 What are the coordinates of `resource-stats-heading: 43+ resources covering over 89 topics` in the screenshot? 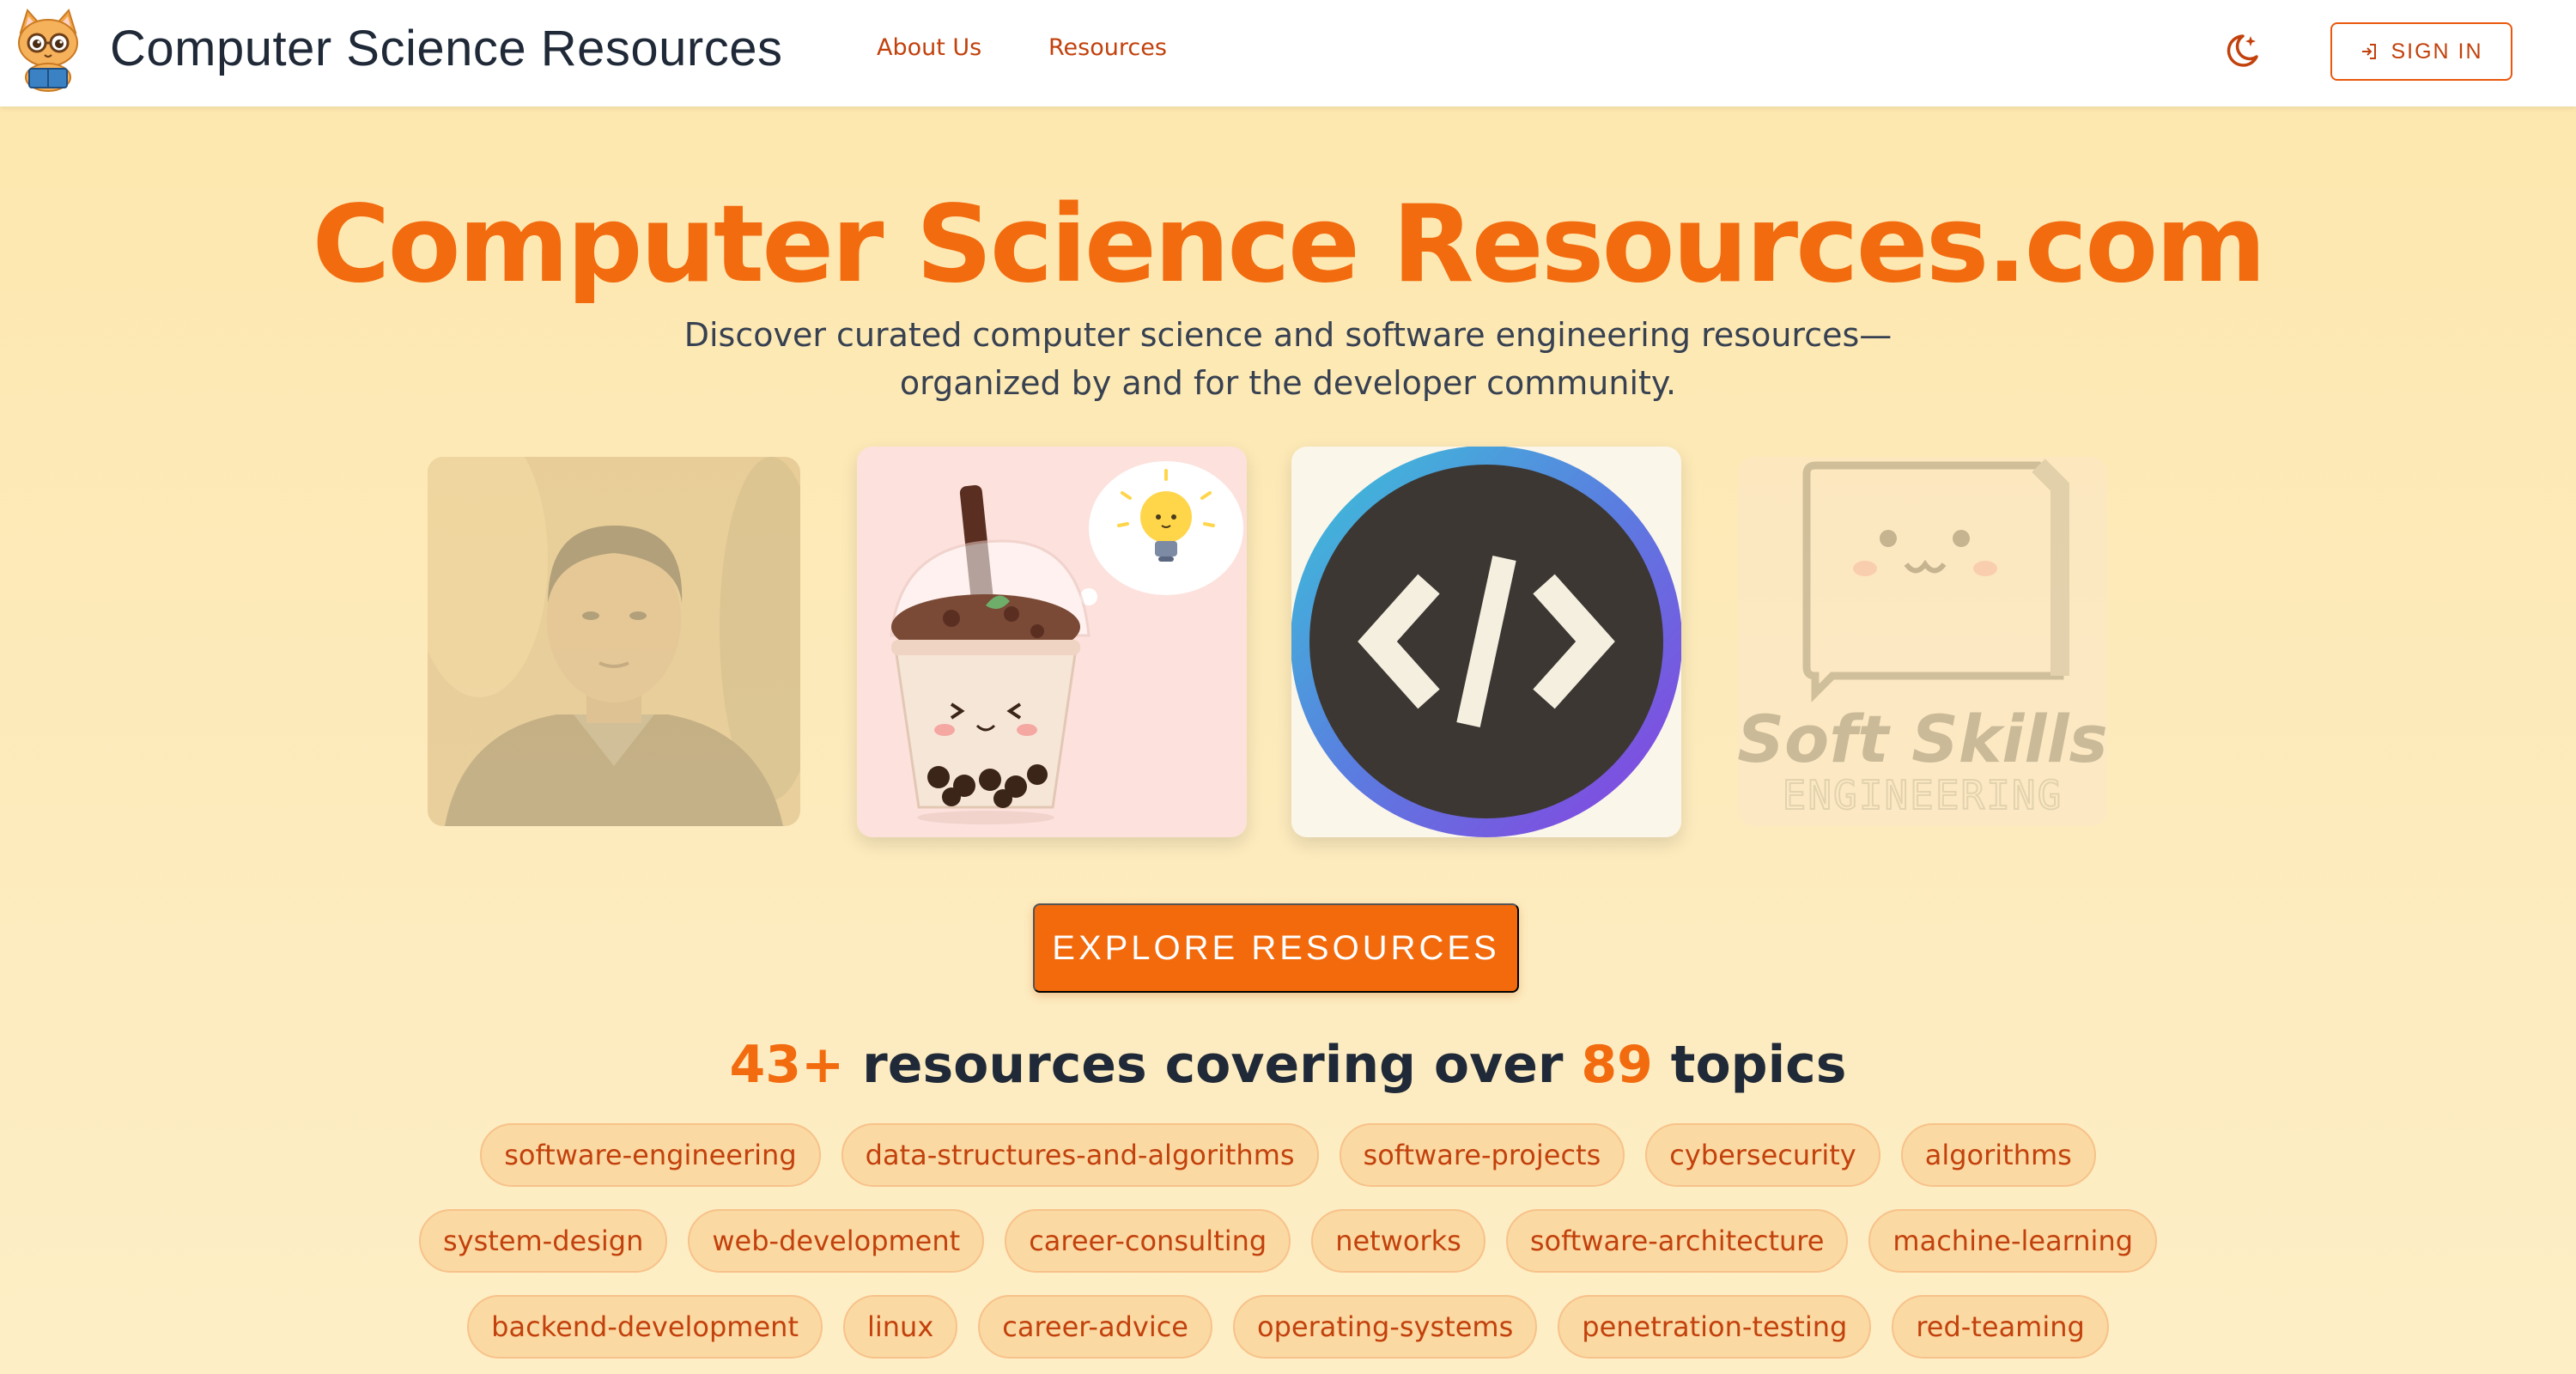 It's located at (1288, 1064).